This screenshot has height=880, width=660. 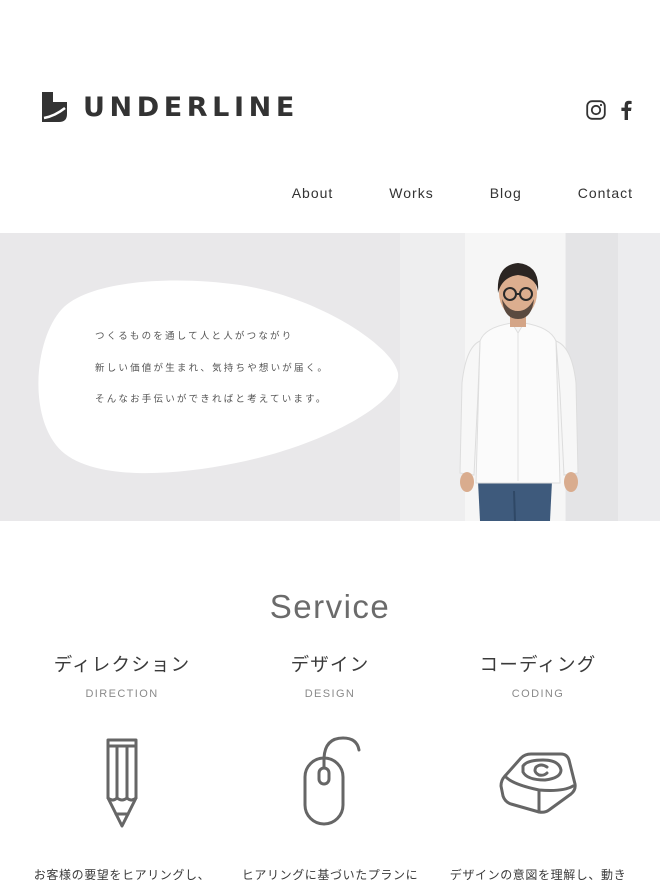 I want to click on service-item-title: ディレクション, so click(x=122, y=665).